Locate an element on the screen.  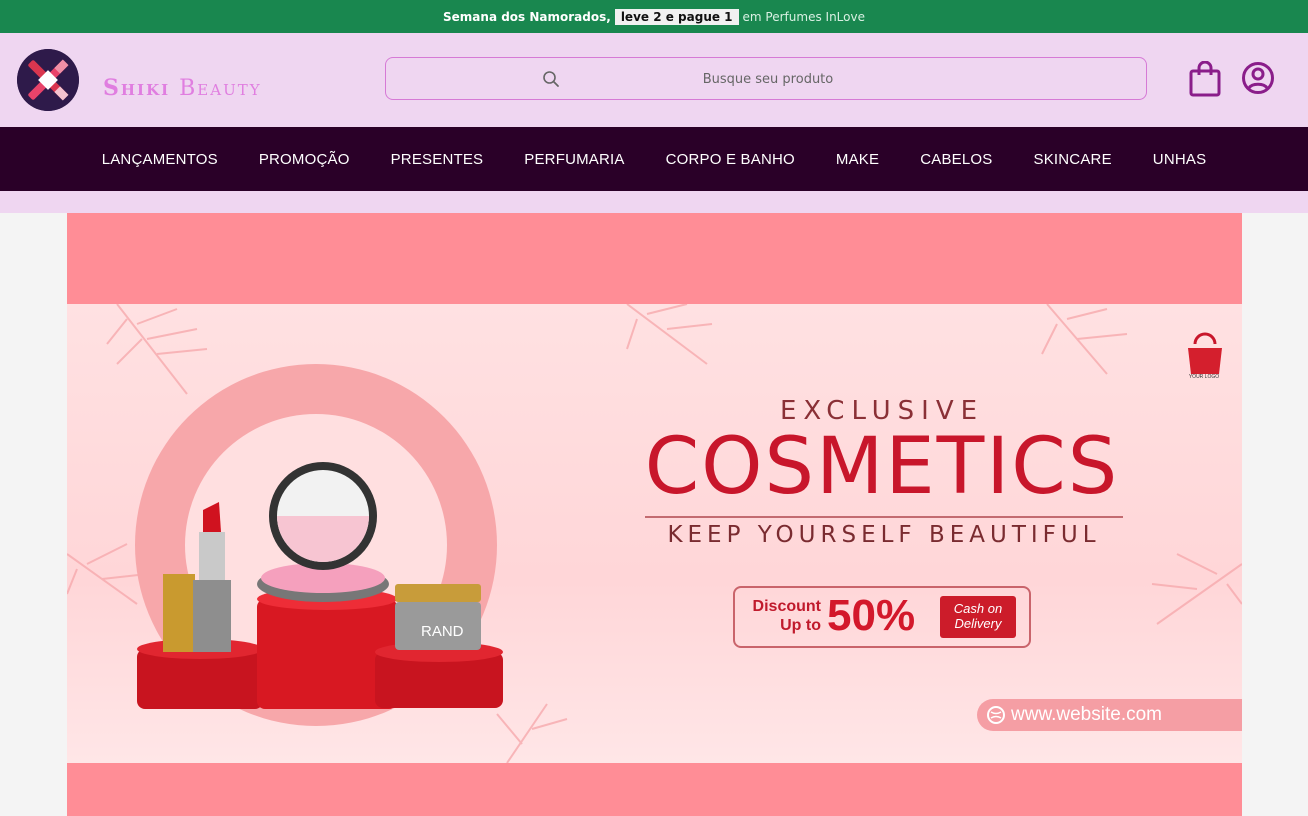
website-pill: www.website.com is located at coordinates (1109, 715).